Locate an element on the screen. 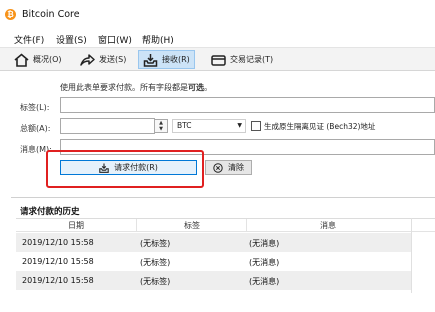 This screenshot has height=312, width=435. send-arrow-icon is located at coordinates (87, 59).